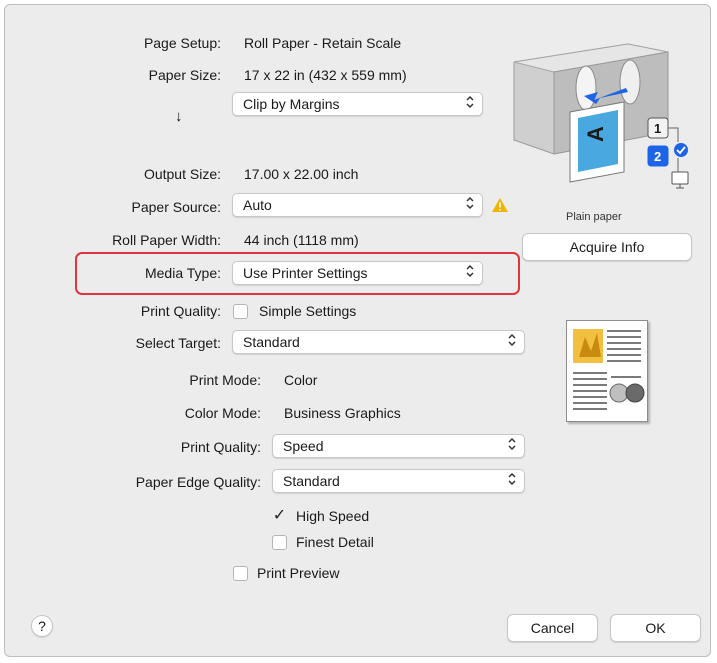 Image resolution: width=717 pixels, height=663 pixels. What do you see at coordinates (301, 240) in the screenshot?
I see `roll-paper-width-value: 44 inch (1118 mm)` at bounding box center [301, 240].